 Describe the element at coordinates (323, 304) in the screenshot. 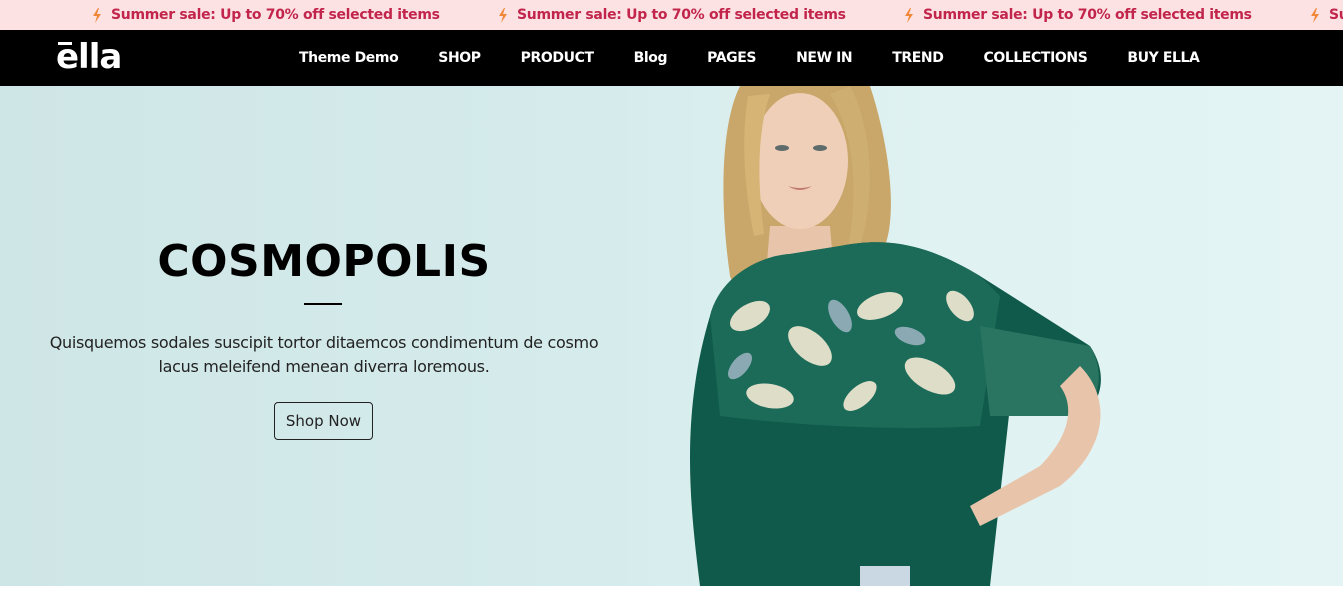

I see `hero-divider` at that location.